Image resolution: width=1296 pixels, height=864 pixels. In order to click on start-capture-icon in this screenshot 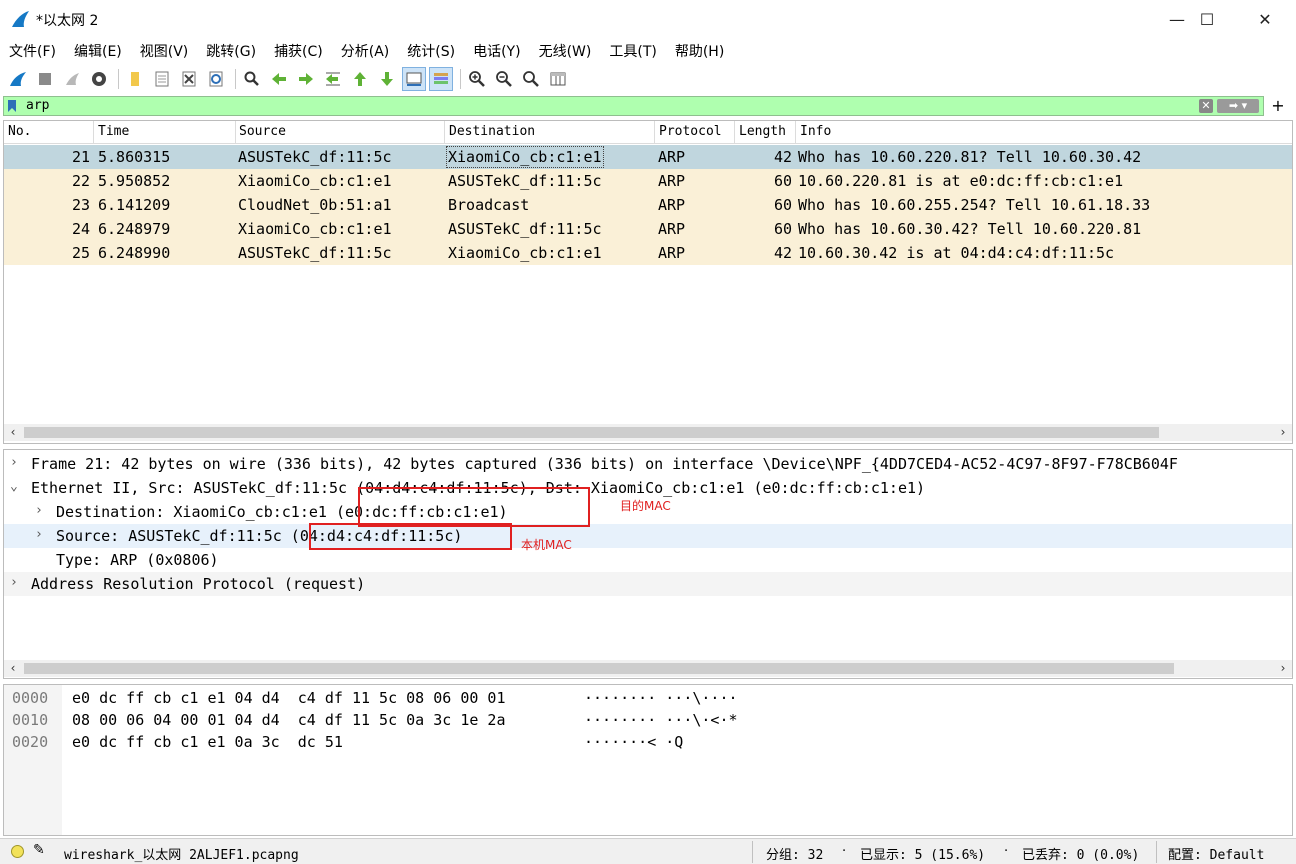, I will do `click(18, 79)`.